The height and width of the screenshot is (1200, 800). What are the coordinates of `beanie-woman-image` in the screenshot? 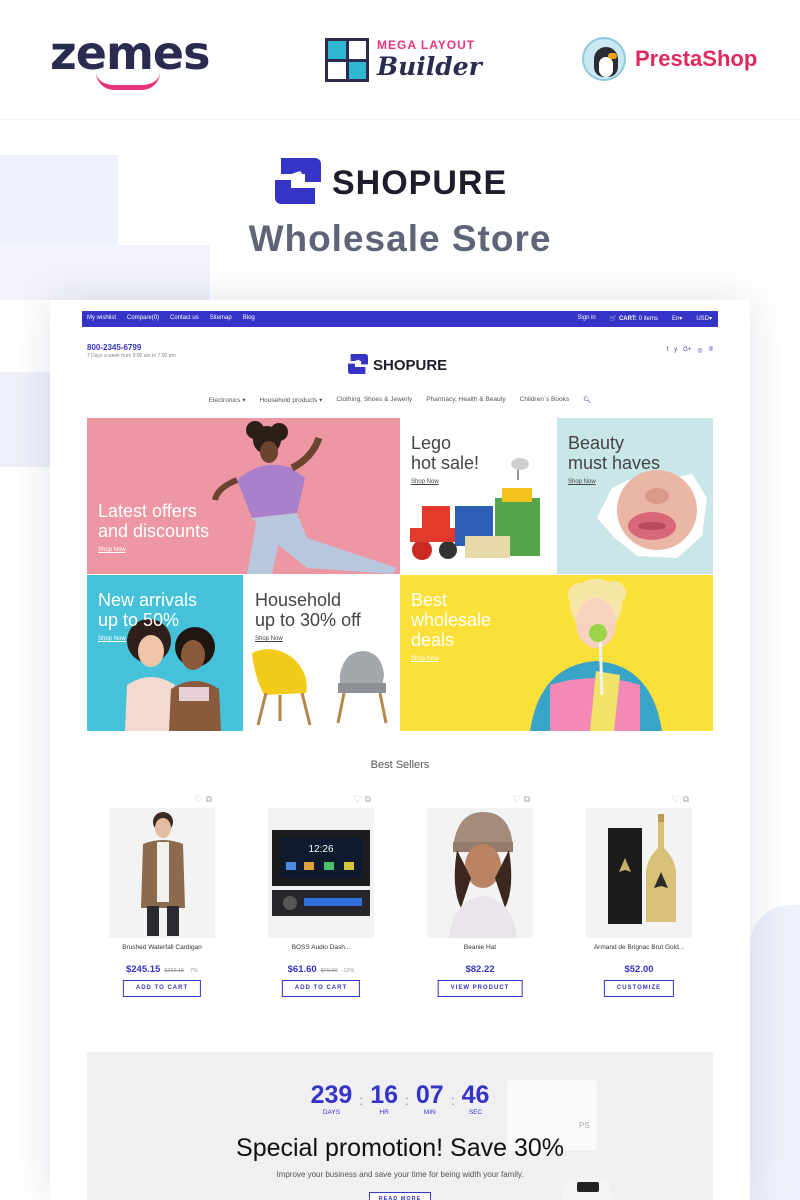 It's located at (483, 875).